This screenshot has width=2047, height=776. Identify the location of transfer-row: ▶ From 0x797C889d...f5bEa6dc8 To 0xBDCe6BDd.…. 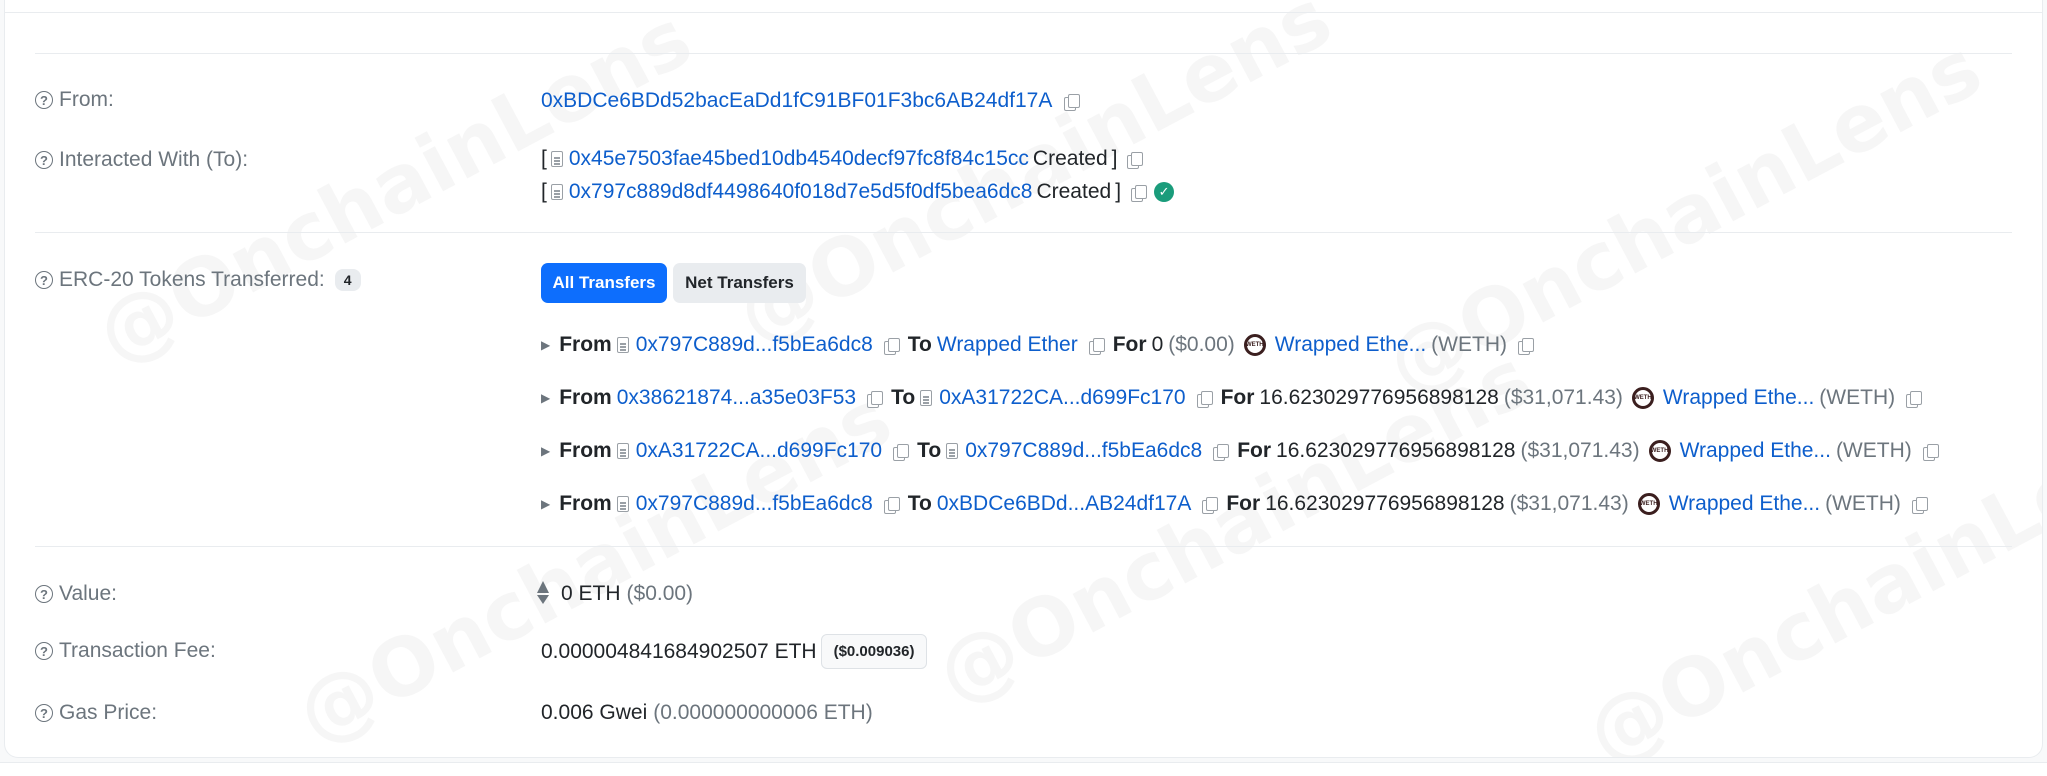
(1234, 504).